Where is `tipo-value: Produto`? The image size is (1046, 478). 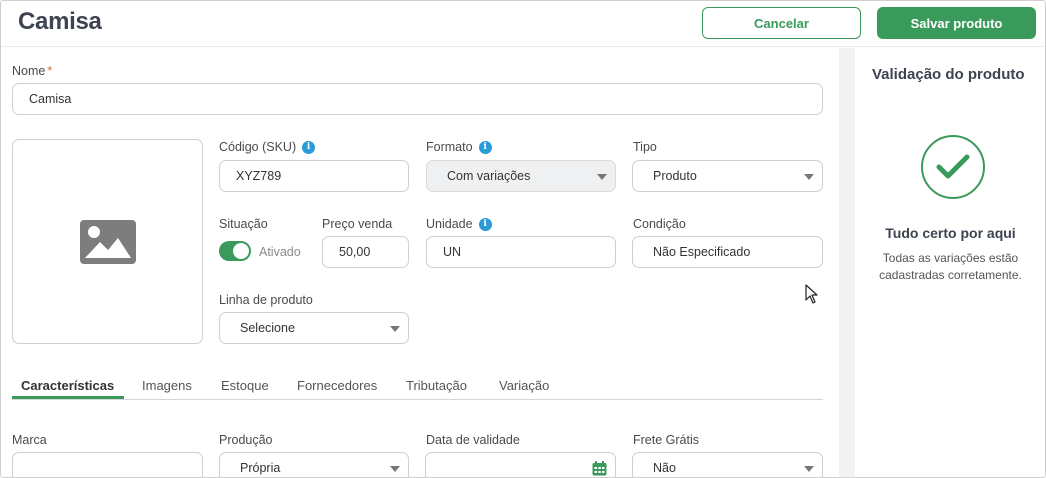
tipo-value: Produto is located at coordinates (675, 176).